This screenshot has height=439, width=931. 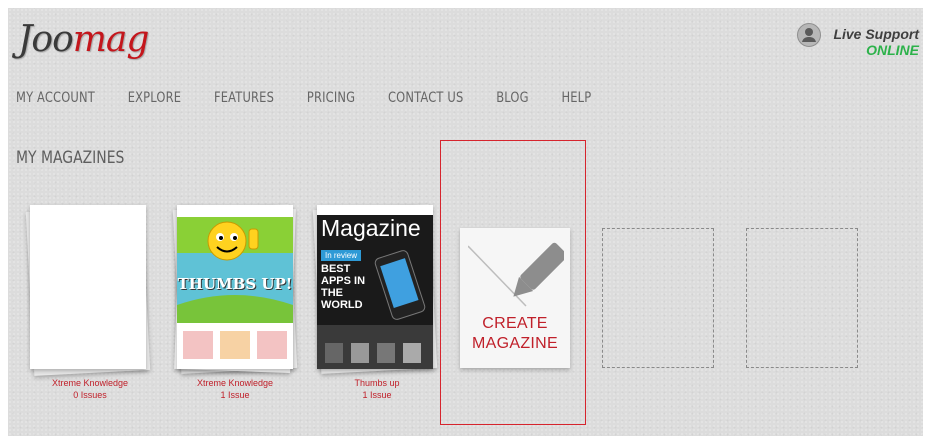 I want to click on cover-headline: THUMBS UP!, so click(x=235, y=284).